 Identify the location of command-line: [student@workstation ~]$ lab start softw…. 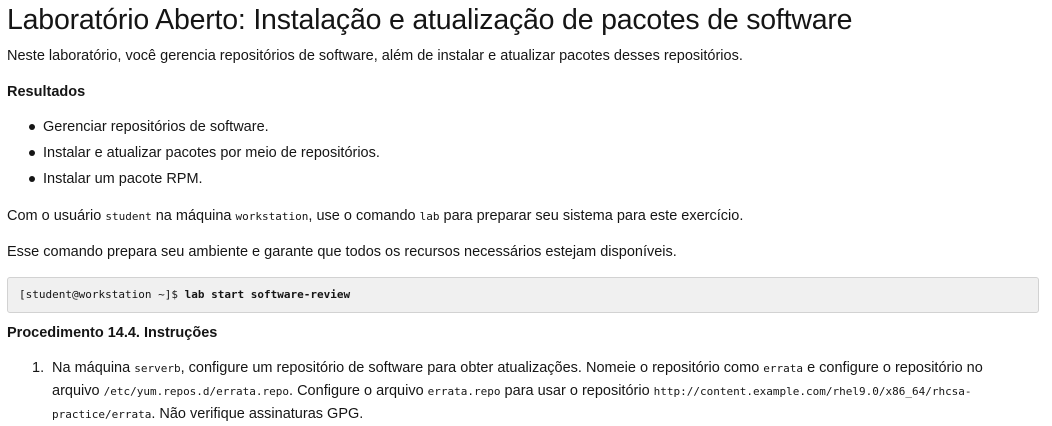
(184, 295).